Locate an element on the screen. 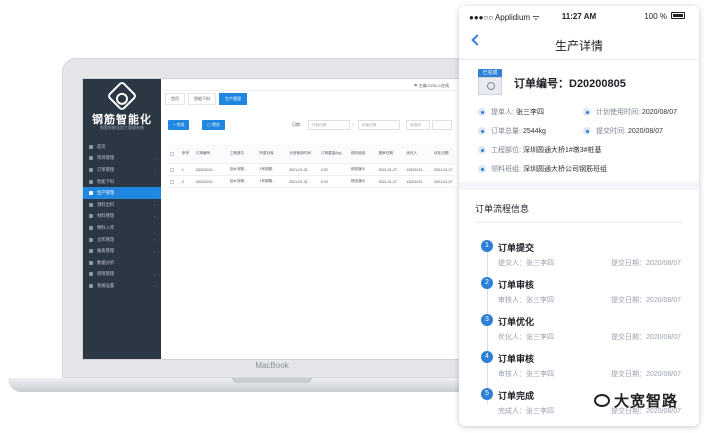 This screenshot has width=708, height=433. submit-time-value: 2020/08/07 is located at coordinates (645, 131).